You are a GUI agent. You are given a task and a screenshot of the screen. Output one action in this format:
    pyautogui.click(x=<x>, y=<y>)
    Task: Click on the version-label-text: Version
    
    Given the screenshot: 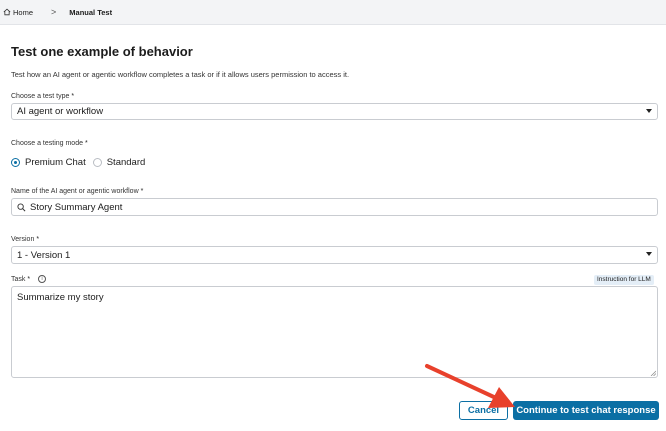 What is the action you would take?
    pyautogui.click(x=23, y=239)
    